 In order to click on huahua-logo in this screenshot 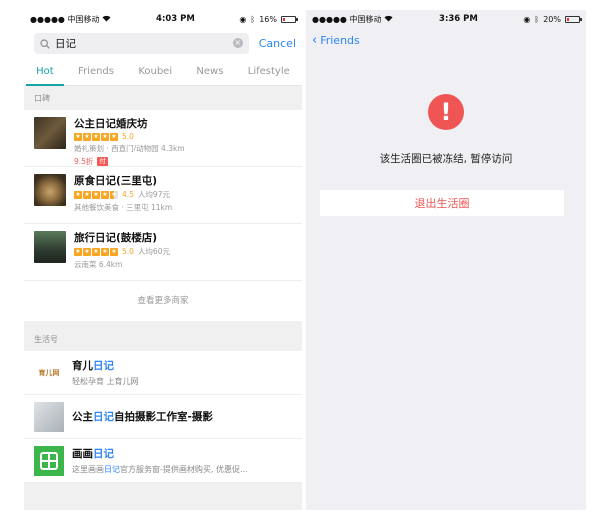, I will do `click(49, 460)`.